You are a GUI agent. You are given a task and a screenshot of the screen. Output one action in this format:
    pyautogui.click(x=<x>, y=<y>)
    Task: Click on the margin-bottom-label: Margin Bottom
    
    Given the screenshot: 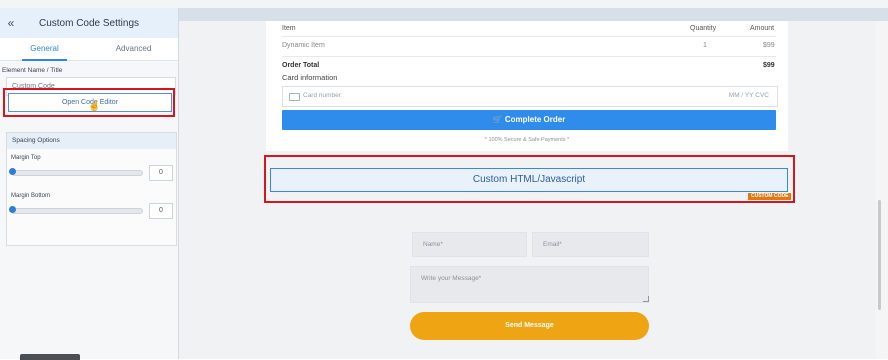 What is the action you would take?
    pyautogui.click(x=31, y=196)
    